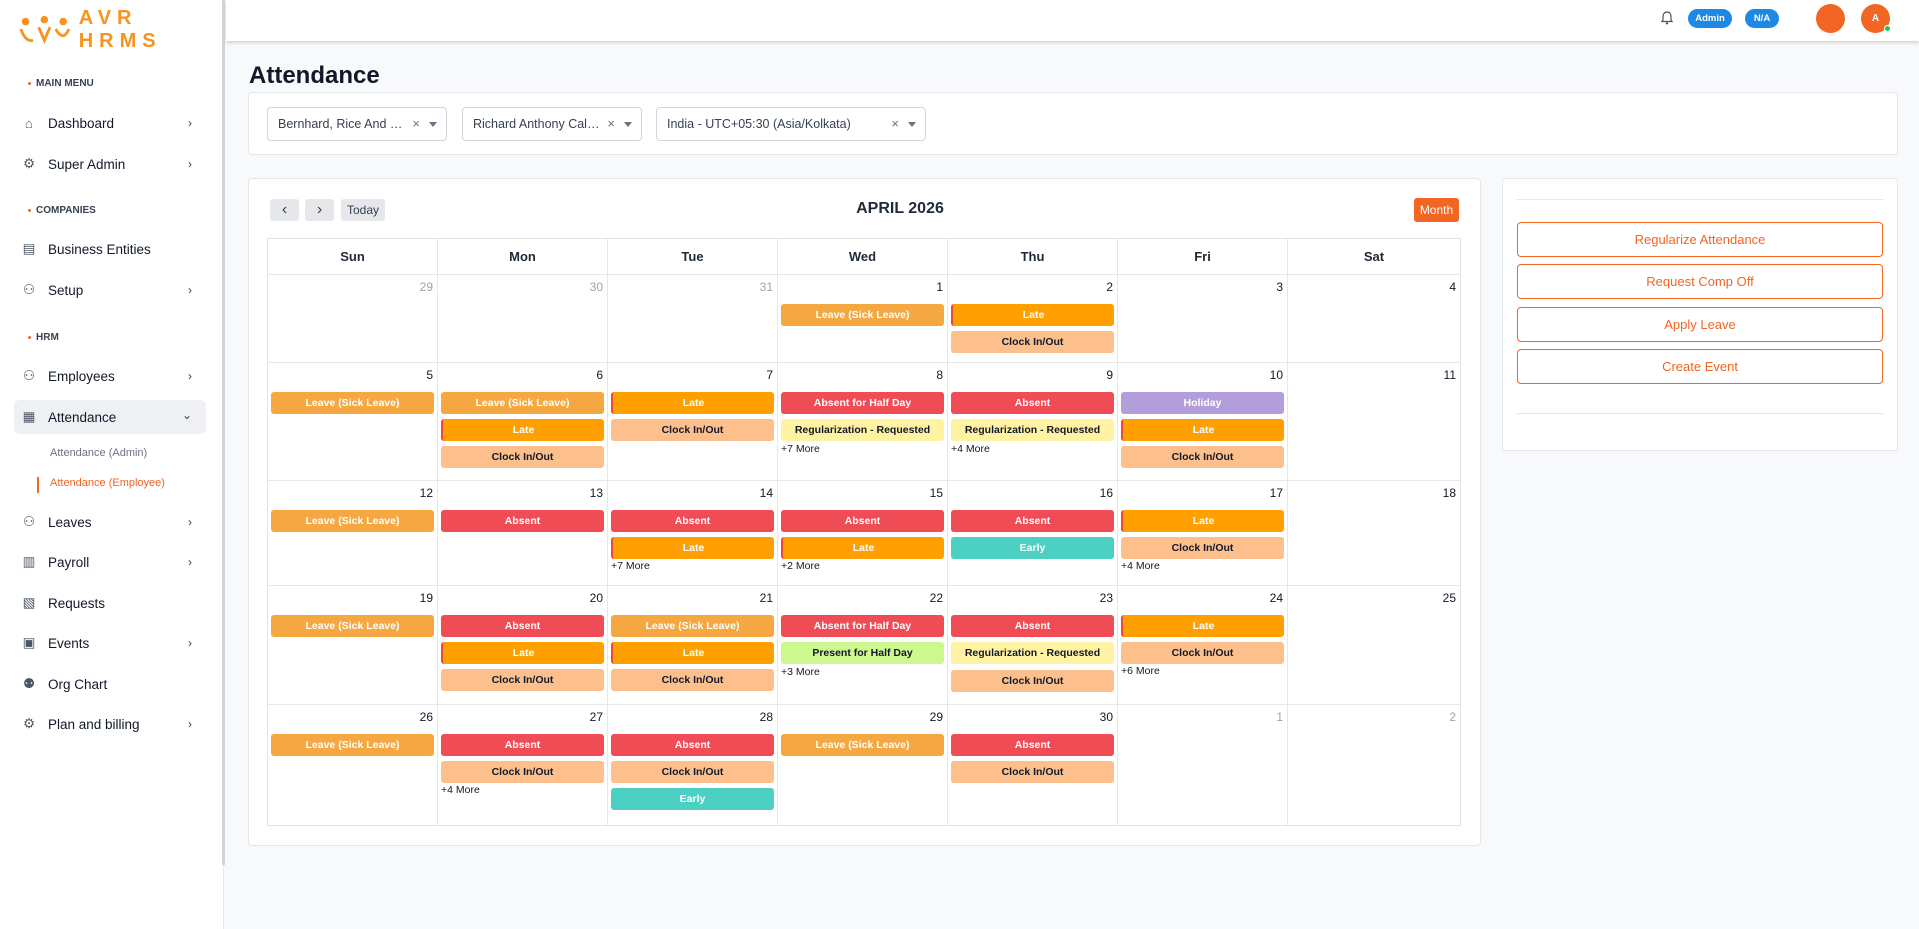  What do you see at coordinates (1374, 319) in the screenshot?
I see `calendar-day-cell: 4` at bounding box center [1374, 319].